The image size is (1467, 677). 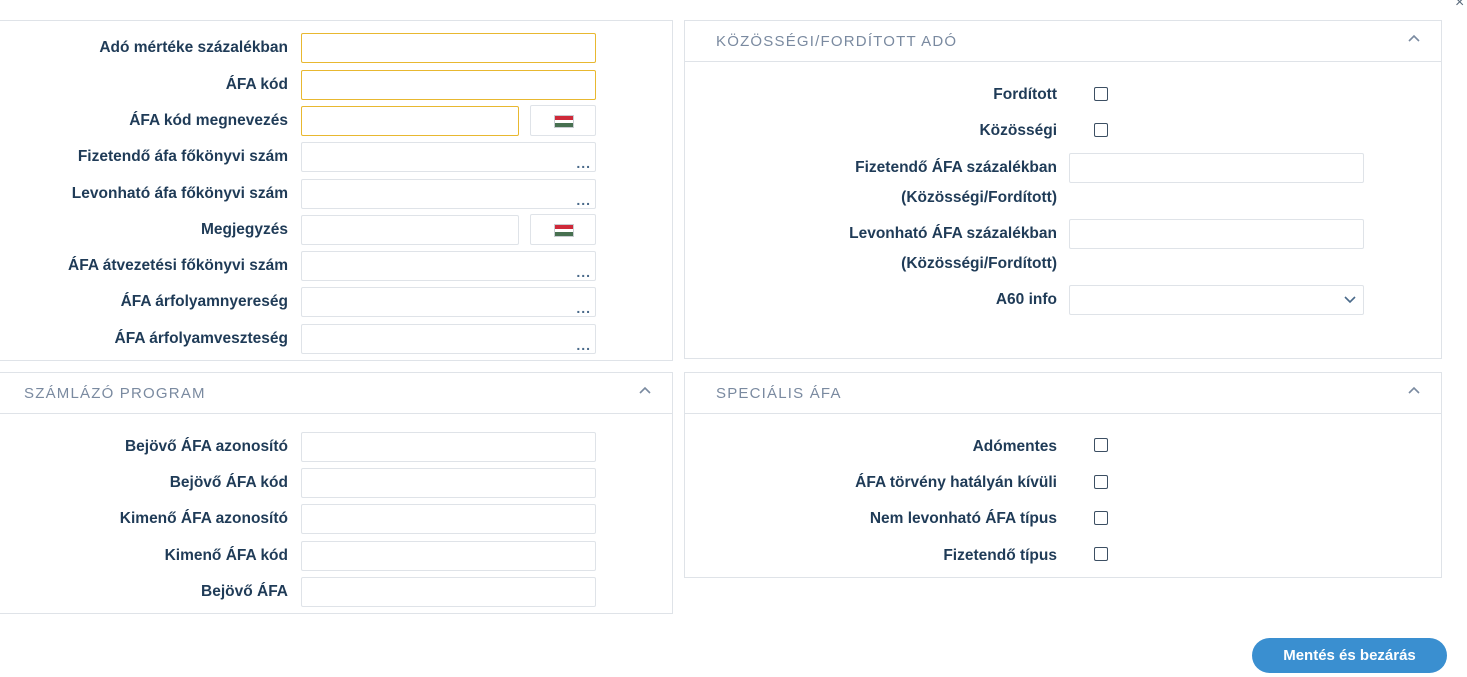 I want to click on label-reverse: Fordított, so click(x=1025, y=94).